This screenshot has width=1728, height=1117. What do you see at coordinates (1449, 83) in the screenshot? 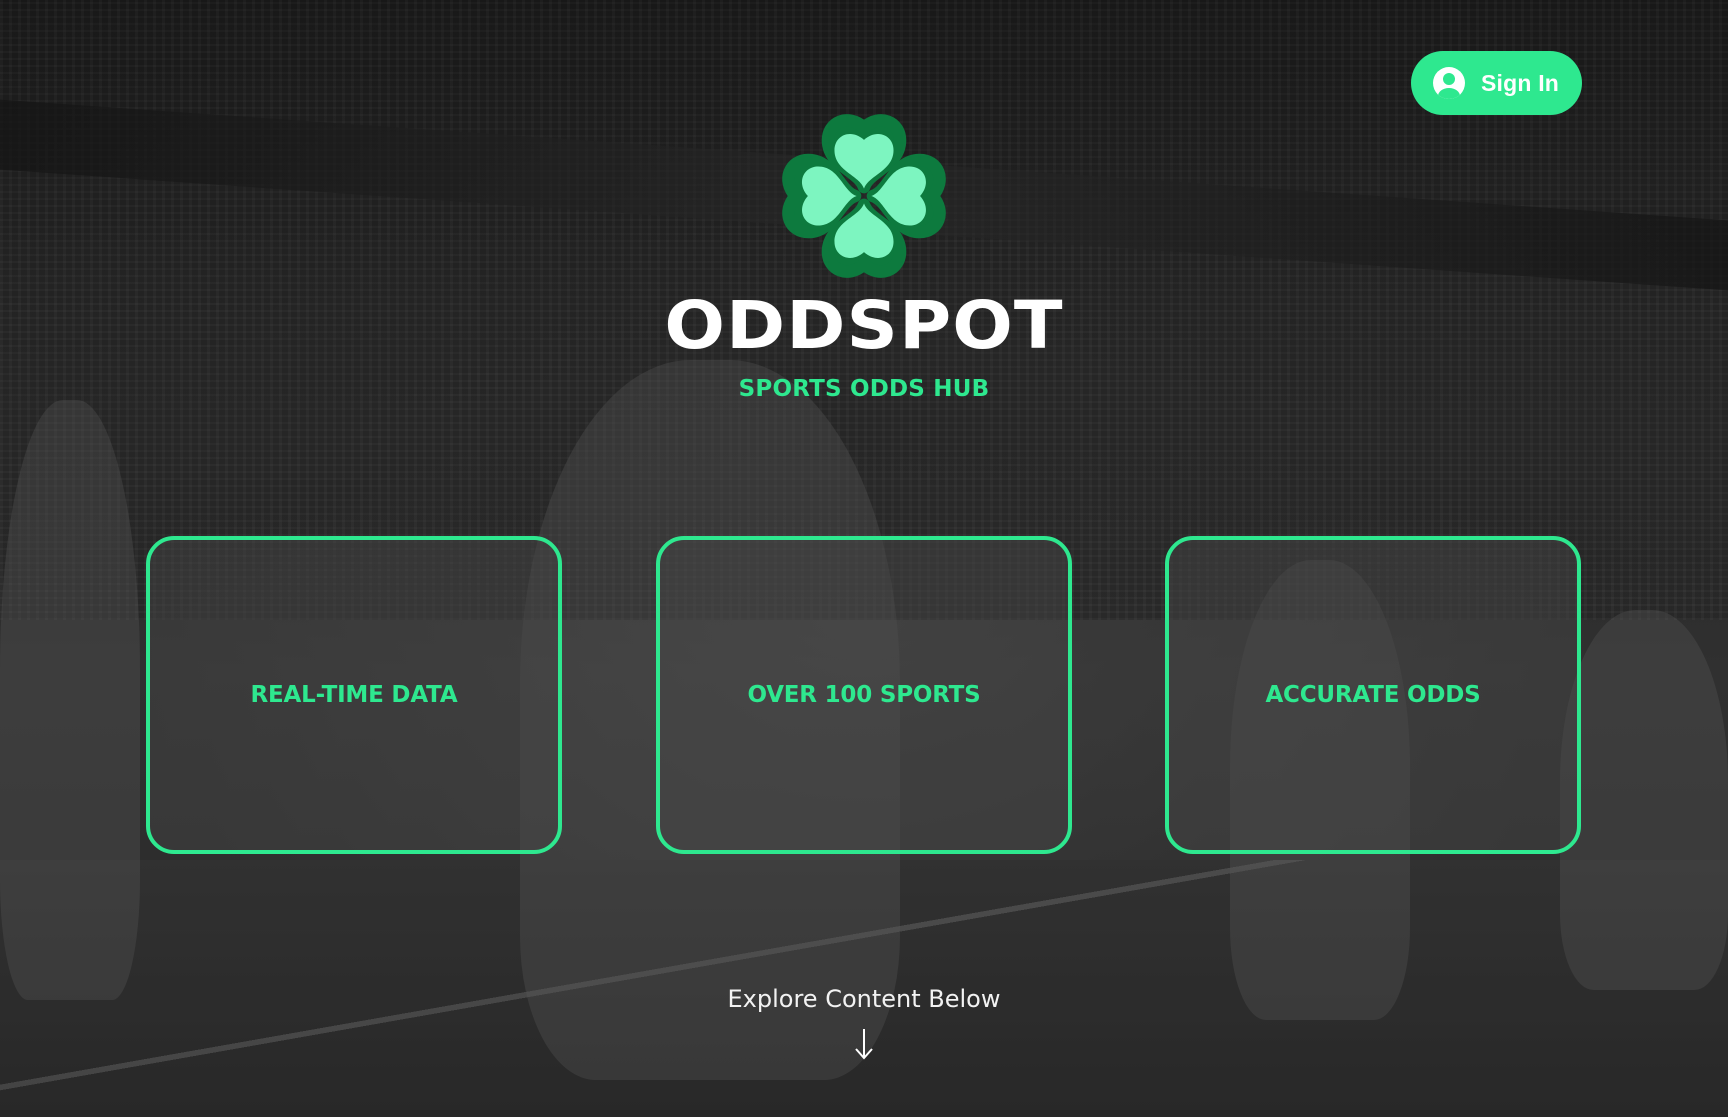
I see `user-circle-icon` at bounding box center [1449, 83].